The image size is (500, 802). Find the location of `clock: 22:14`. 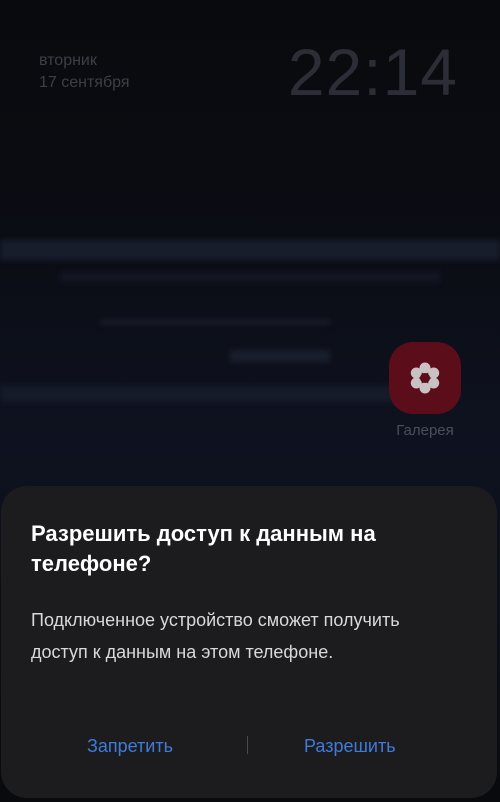

clock: 22:14 is located at coordinates (372, 72).